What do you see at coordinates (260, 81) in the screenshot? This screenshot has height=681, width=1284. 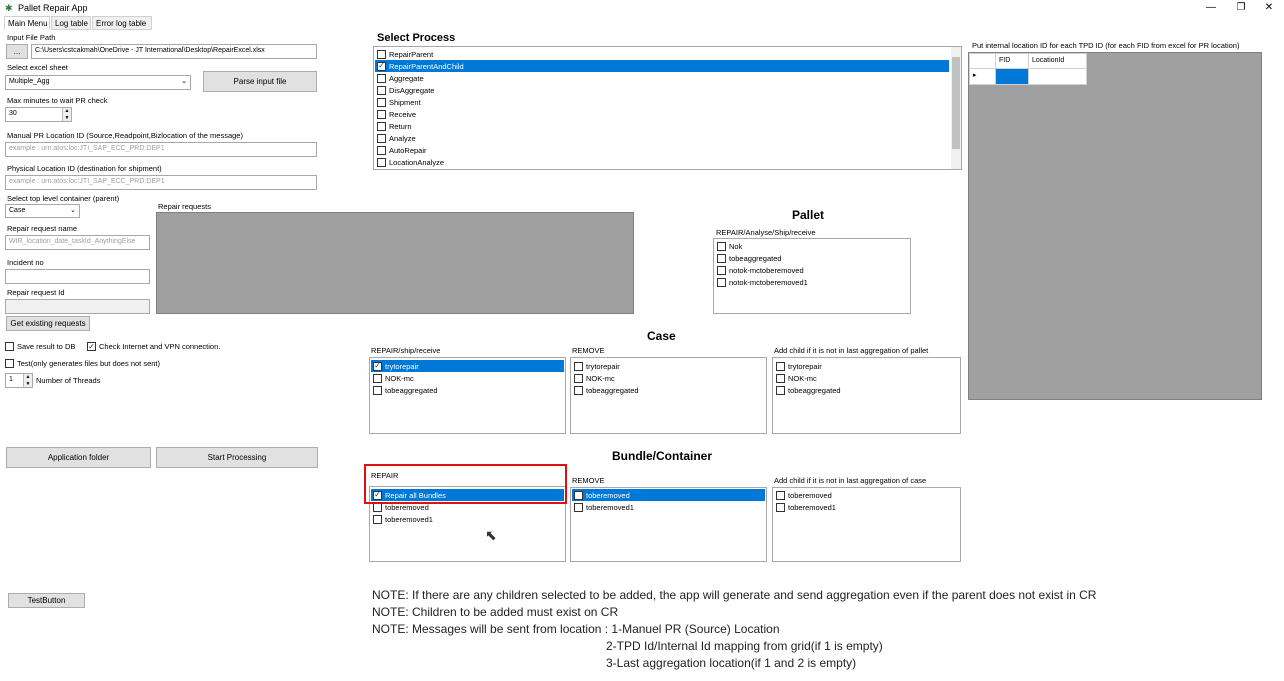 I see `parse-input-button: Parse input file` at bounding box center [260, 81].